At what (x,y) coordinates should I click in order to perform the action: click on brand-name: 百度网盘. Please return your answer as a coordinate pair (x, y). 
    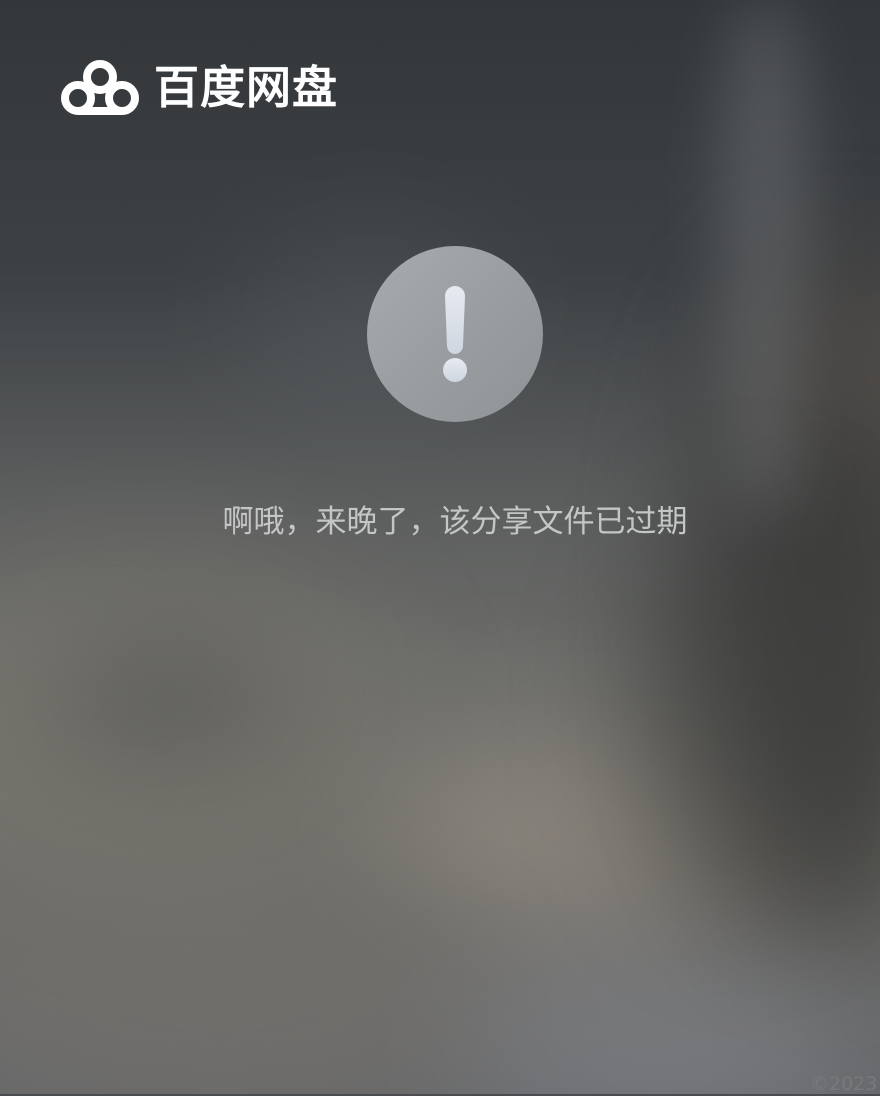
    Looking at the image, I should click on (246, 87).